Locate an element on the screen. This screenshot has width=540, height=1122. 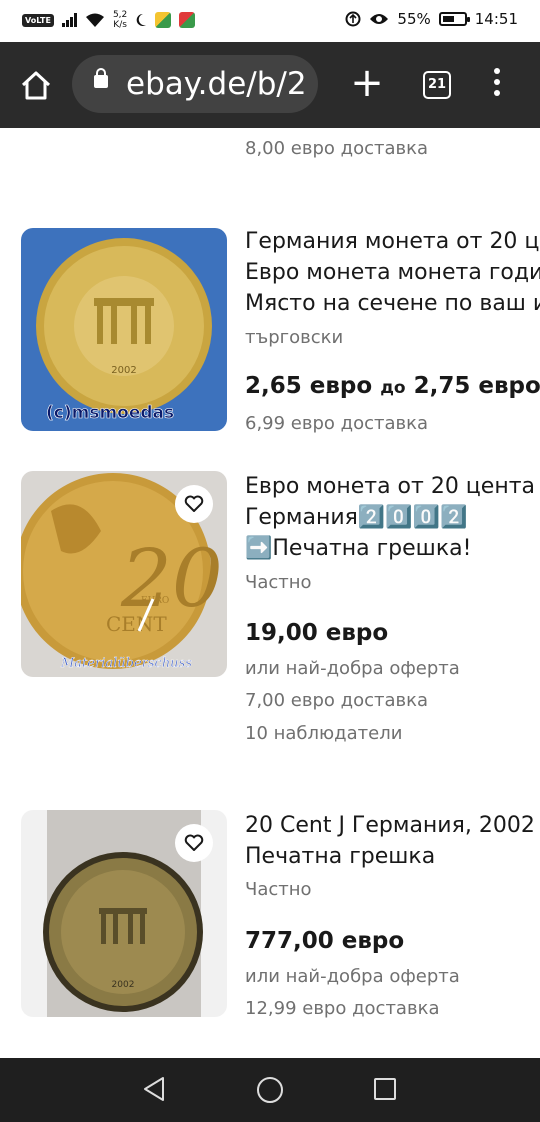
listing-2-watchers: 10 наблюдатели is located at coordinates (324, 733).